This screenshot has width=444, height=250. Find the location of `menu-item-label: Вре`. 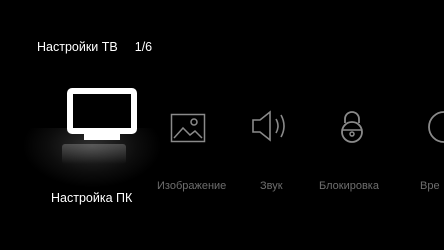

menu-item-label: Вре is located at coordinates (430, 186).